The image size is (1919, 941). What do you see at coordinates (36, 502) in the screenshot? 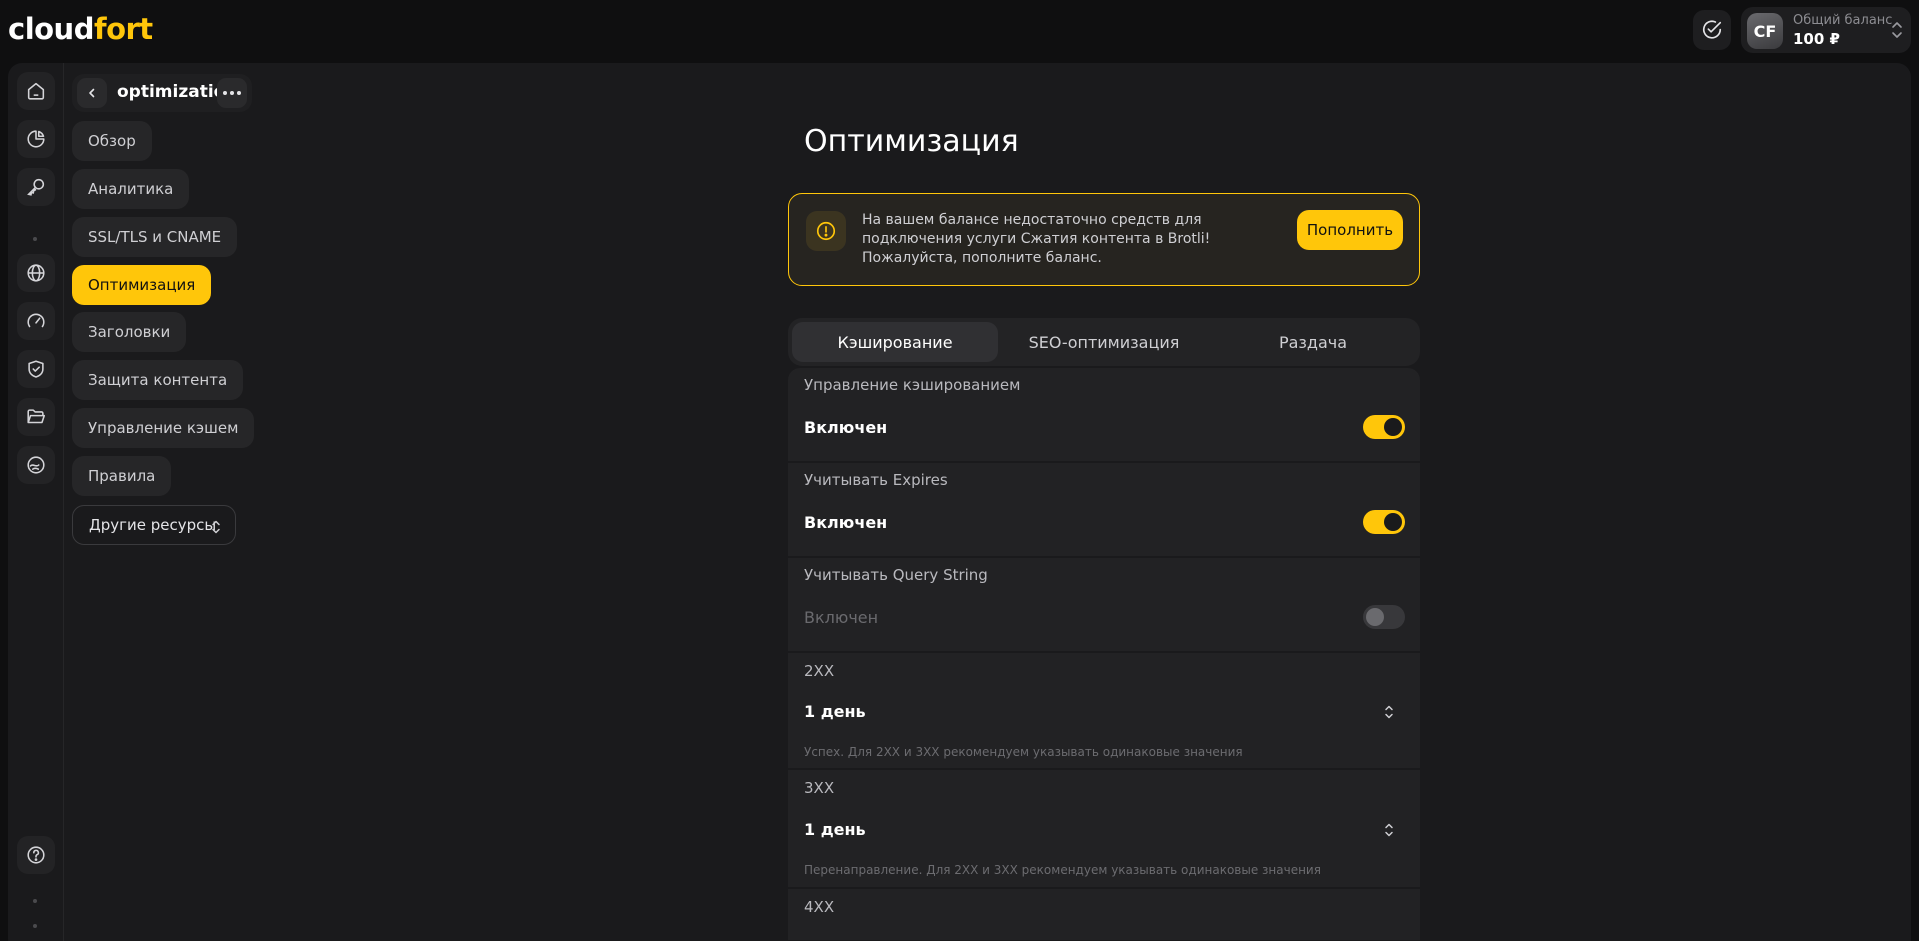
I see `icon-rail` at bounding box center [36, 502].